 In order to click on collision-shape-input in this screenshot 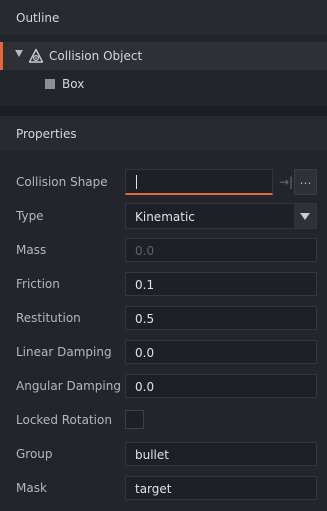, I will do `click(199, 182)`.